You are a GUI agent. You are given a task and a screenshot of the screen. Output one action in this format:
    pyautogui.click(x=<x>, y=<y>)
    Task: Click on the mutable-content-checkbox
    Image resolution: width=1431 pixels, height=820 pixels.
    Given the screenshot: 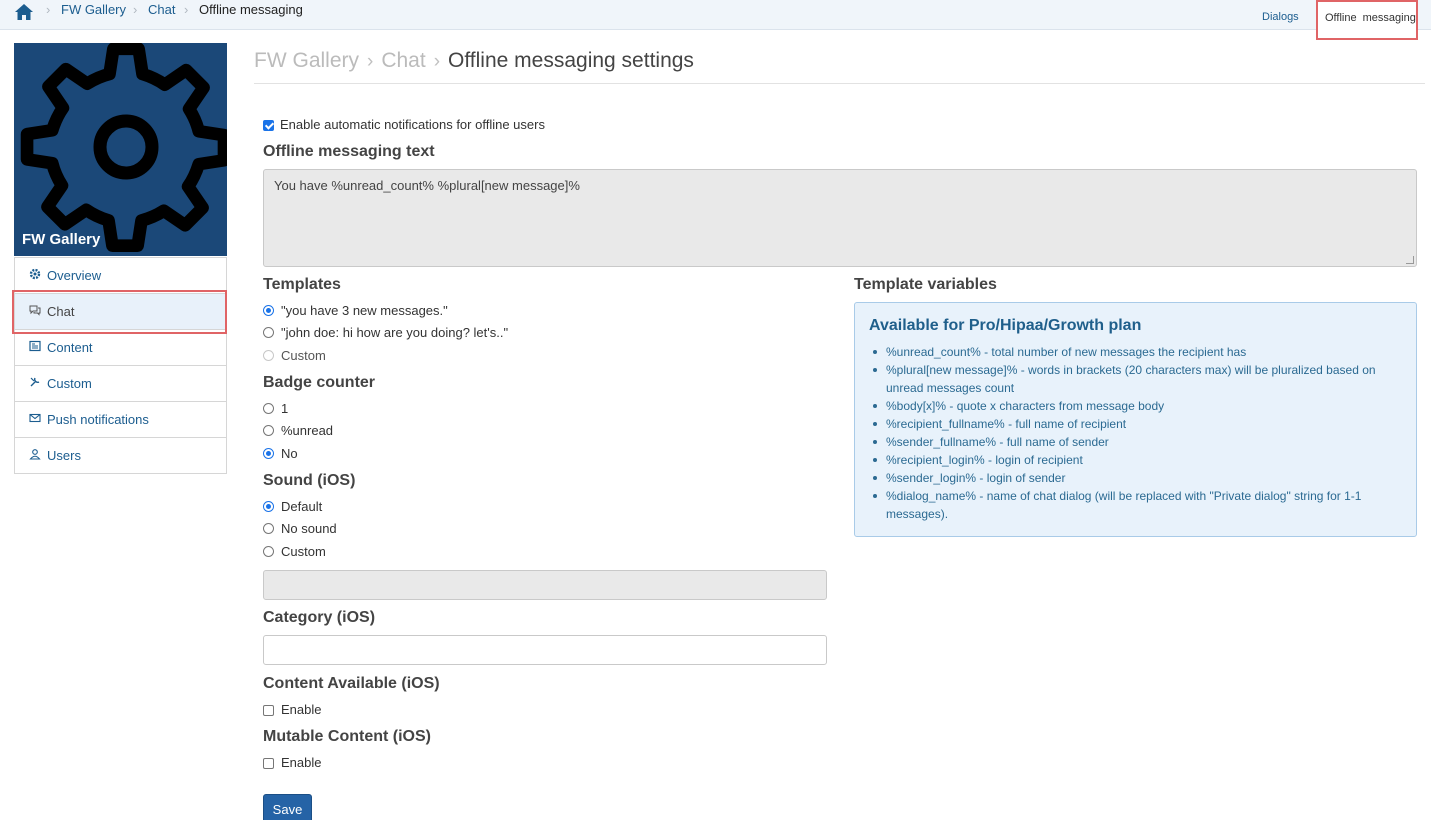 What is the action you would take?
    pyautogui.click(x=268, y=763)
    